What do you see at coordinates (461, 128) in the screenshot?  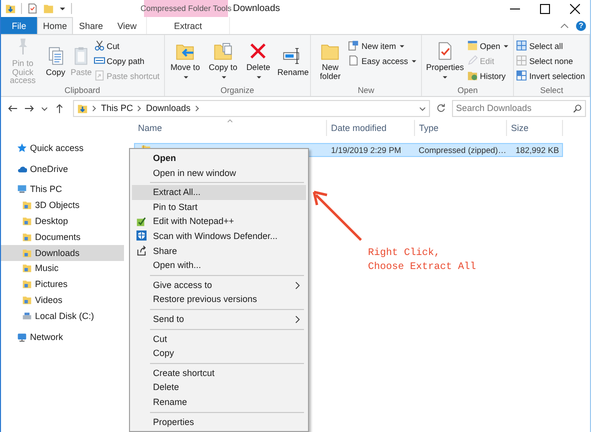 I see `column-header: Type` at bounding box center [461, 128].